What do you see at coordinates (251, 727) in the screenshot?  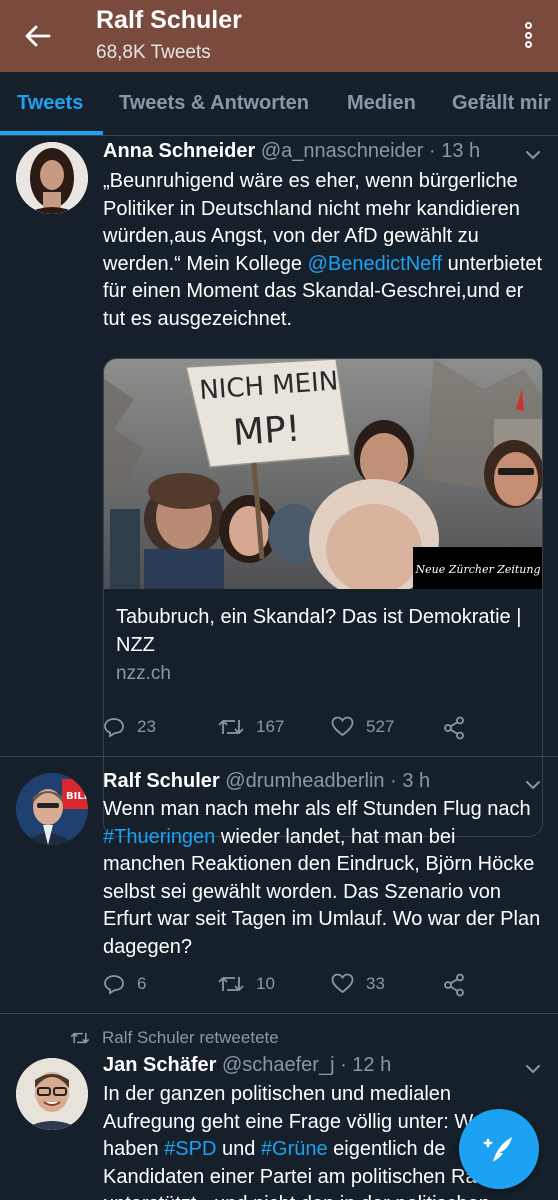 I see `retweet-button: 167` at bounding box center [251, 727].